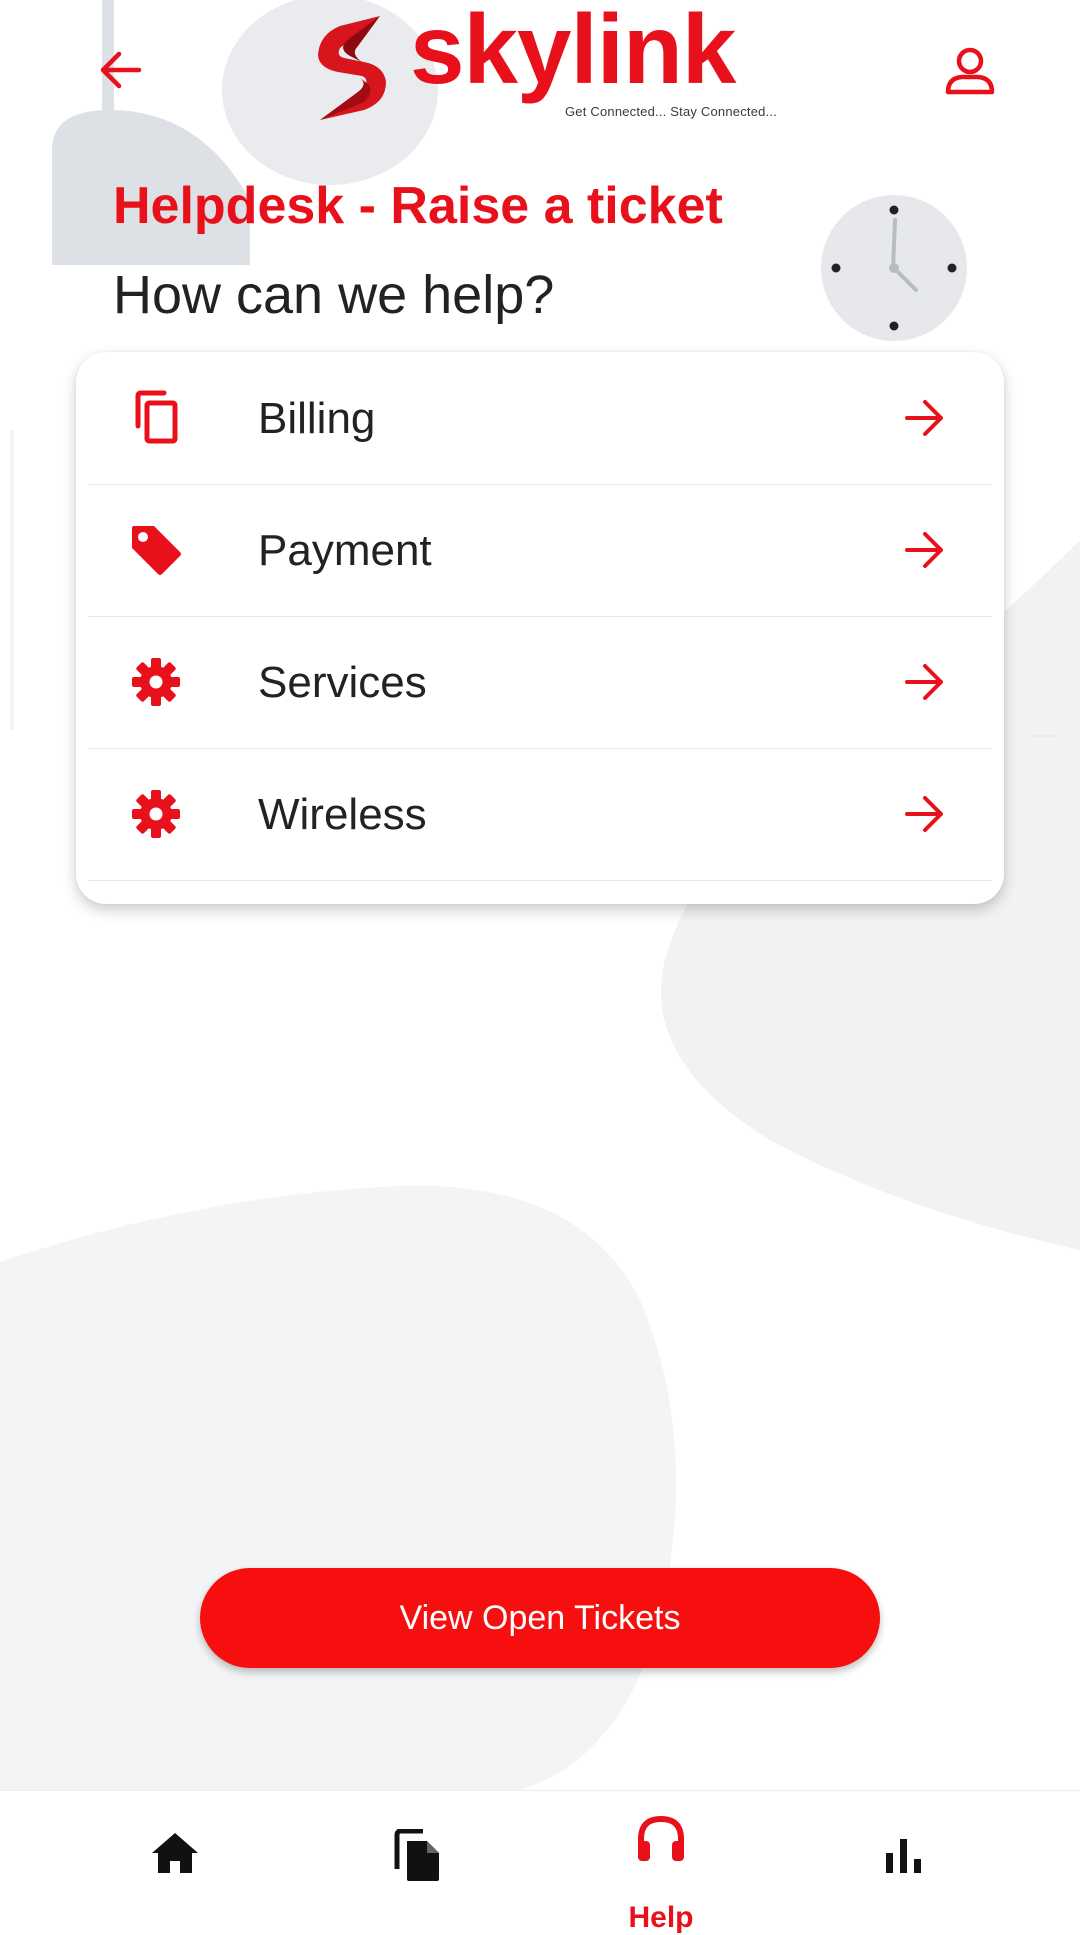  I want to click on nav-statistics, so click(904, 1856).